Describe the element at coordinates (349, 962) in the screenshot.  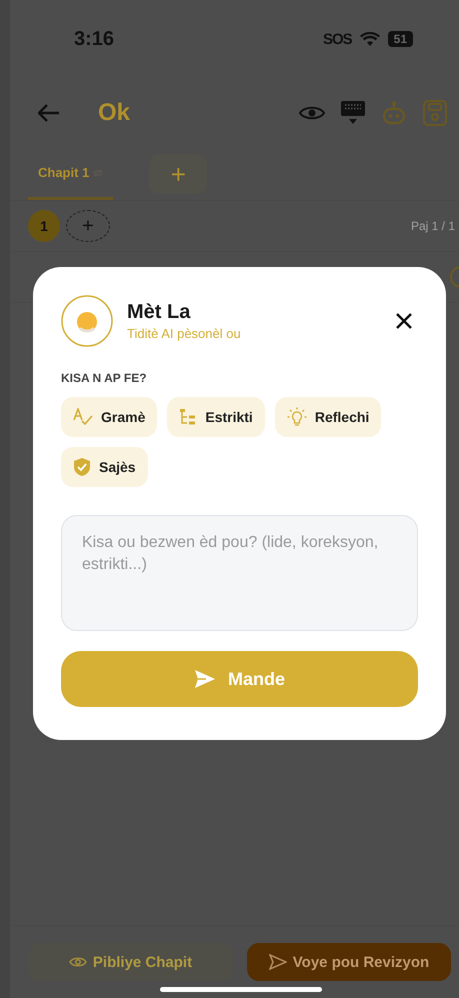
I see `send-for-review-button: Voye pou Revizyon` at that location.